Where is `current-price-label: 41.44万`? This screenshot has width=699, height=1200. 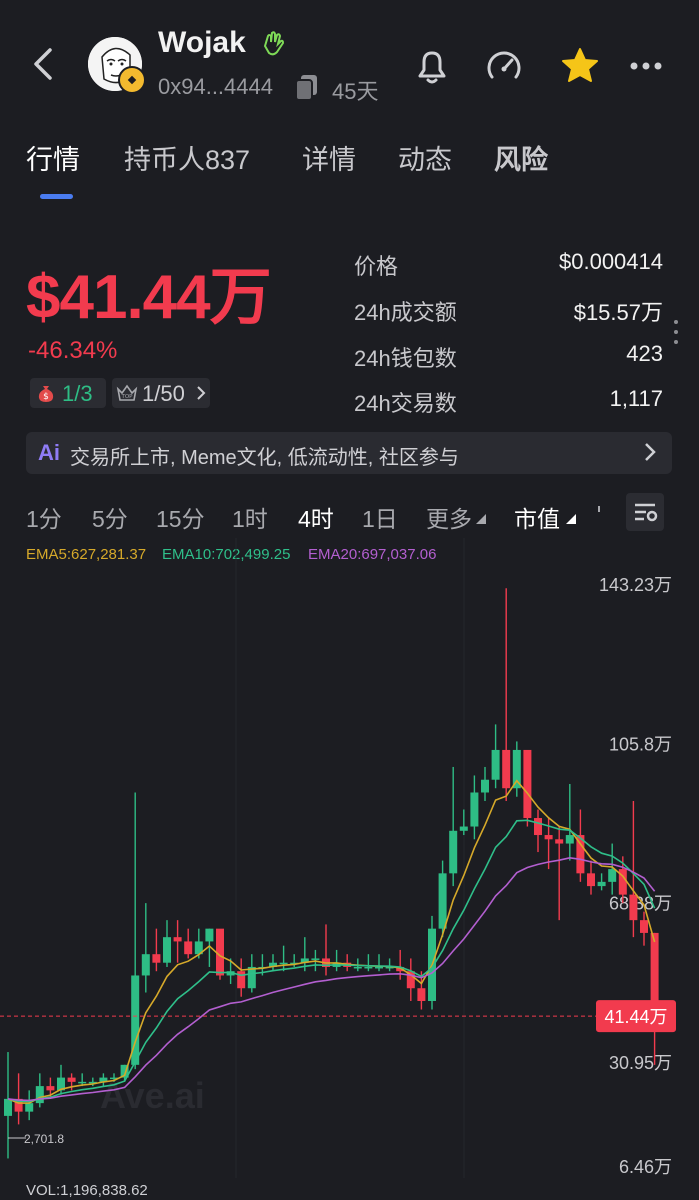
current-price-label: 41.44万 is located at coordinates (635, 1017).